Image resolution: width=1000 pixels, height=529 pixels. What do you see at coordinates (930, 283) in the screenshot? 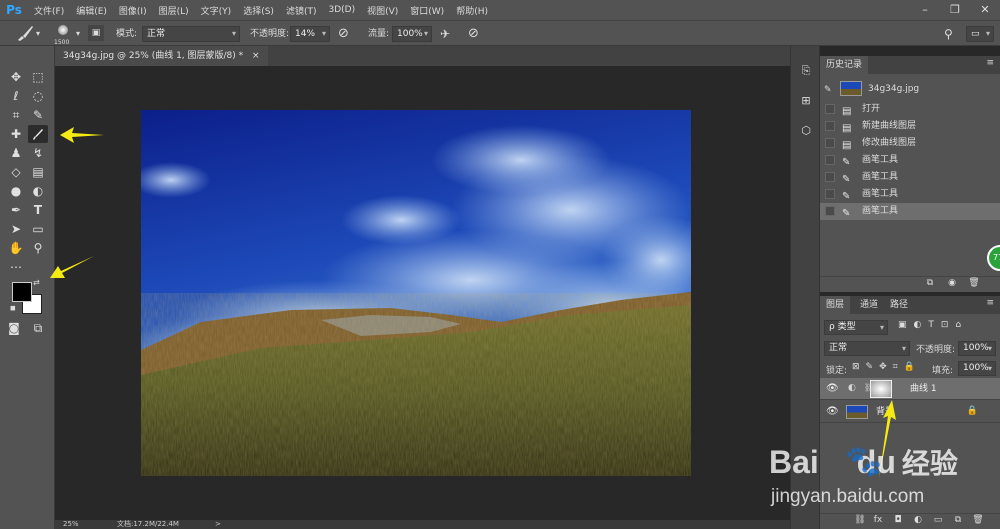
I see `new-document-from-state-icon: ⧉` at bounding box center [930, 283].